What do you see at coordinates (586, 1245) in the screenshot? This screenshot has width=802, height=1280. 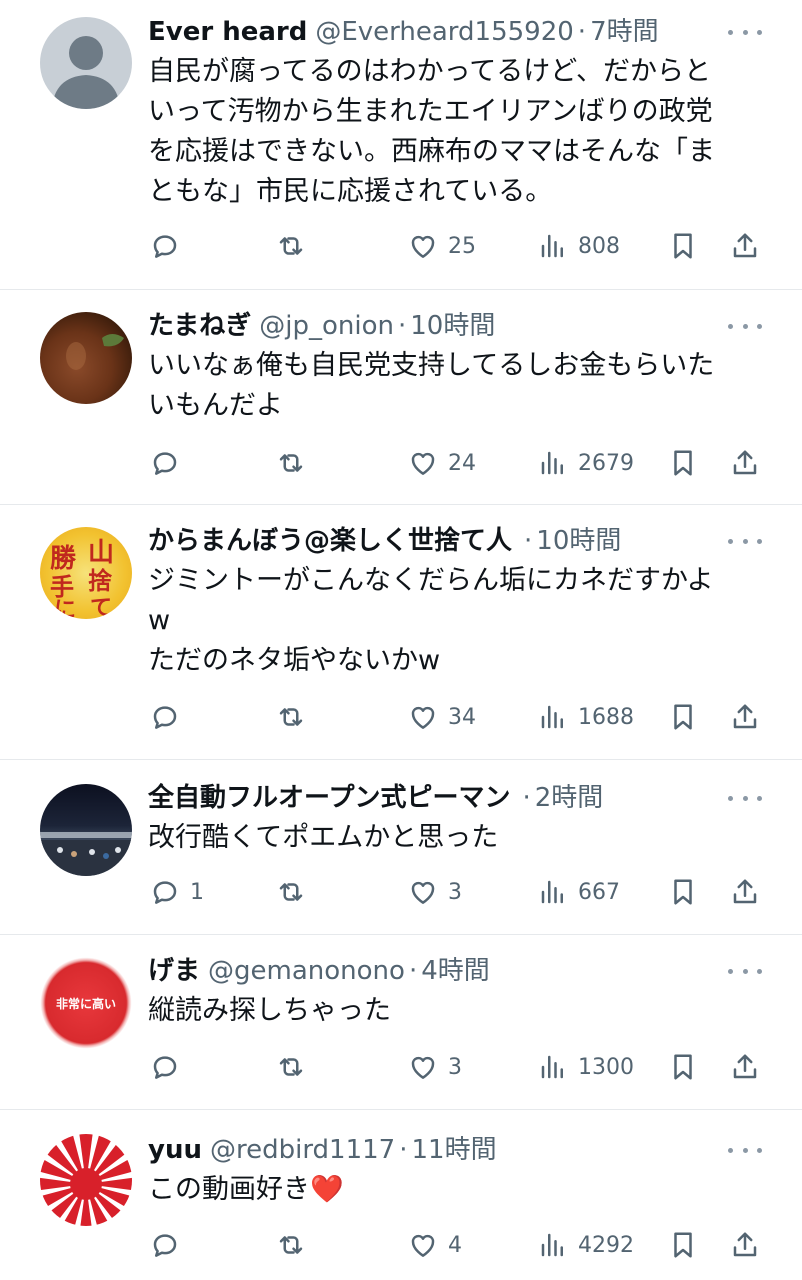 I see `views-button: 4292` at bounding box center [586, 1245].